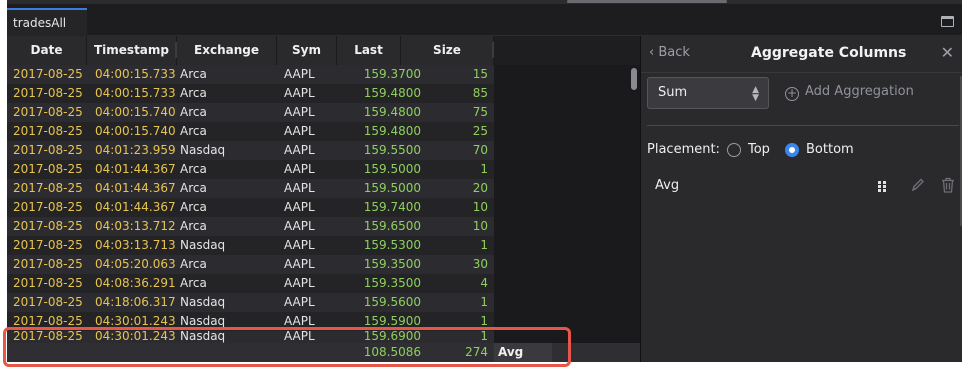  What do you see at coordinates (135, 150) in the screenshot?
I see `cell-timestamp: 04:01:23.959` at bounding box center [135, 150].